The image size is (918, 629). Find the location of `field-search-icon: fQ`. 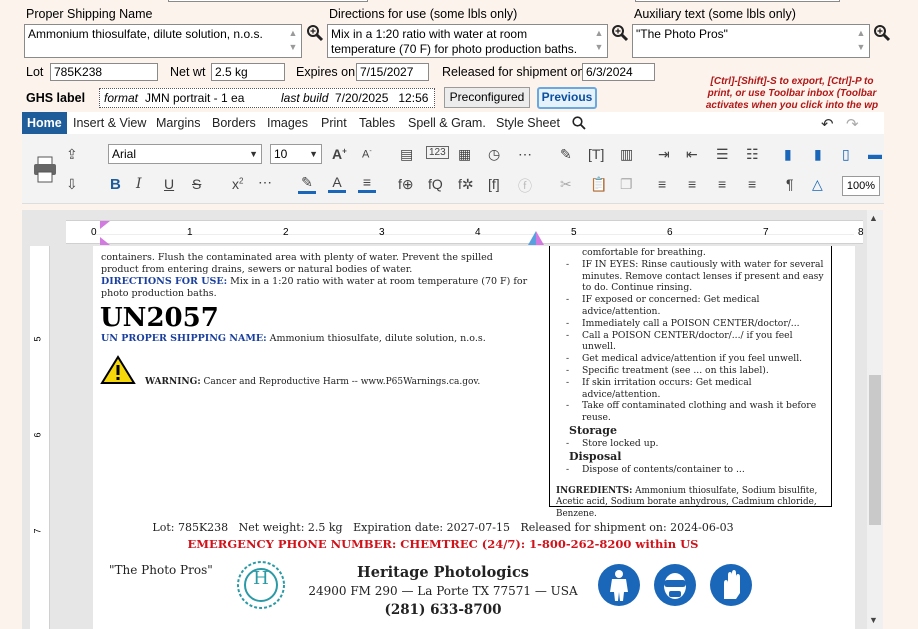

field-search-icon: fQ is located at coordinates (435, 184).